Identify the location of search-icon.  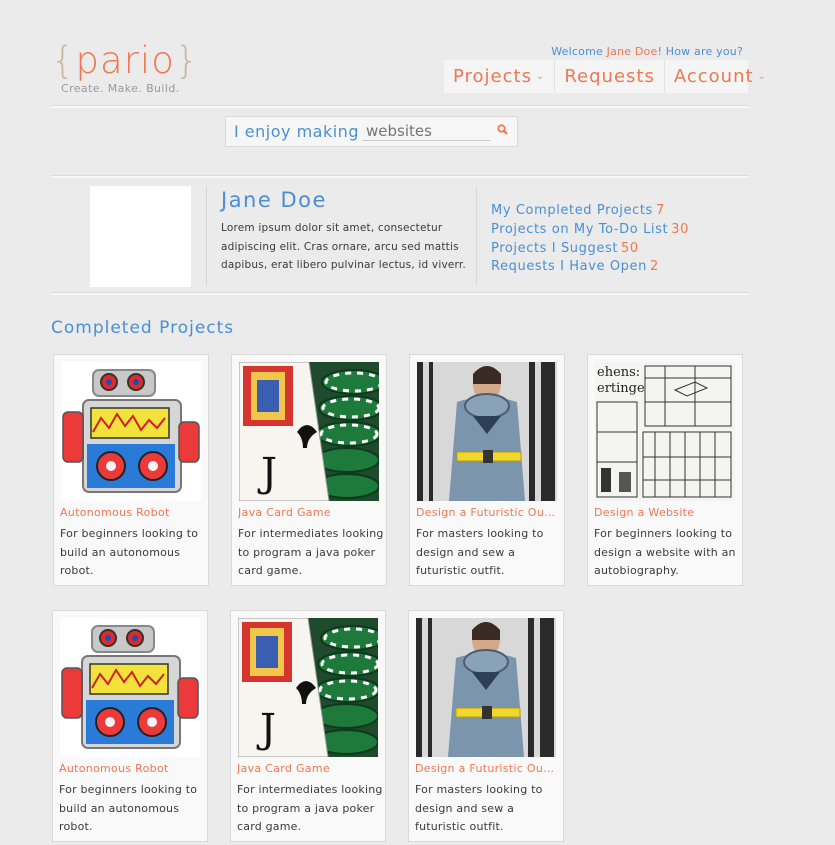
(503, 130).